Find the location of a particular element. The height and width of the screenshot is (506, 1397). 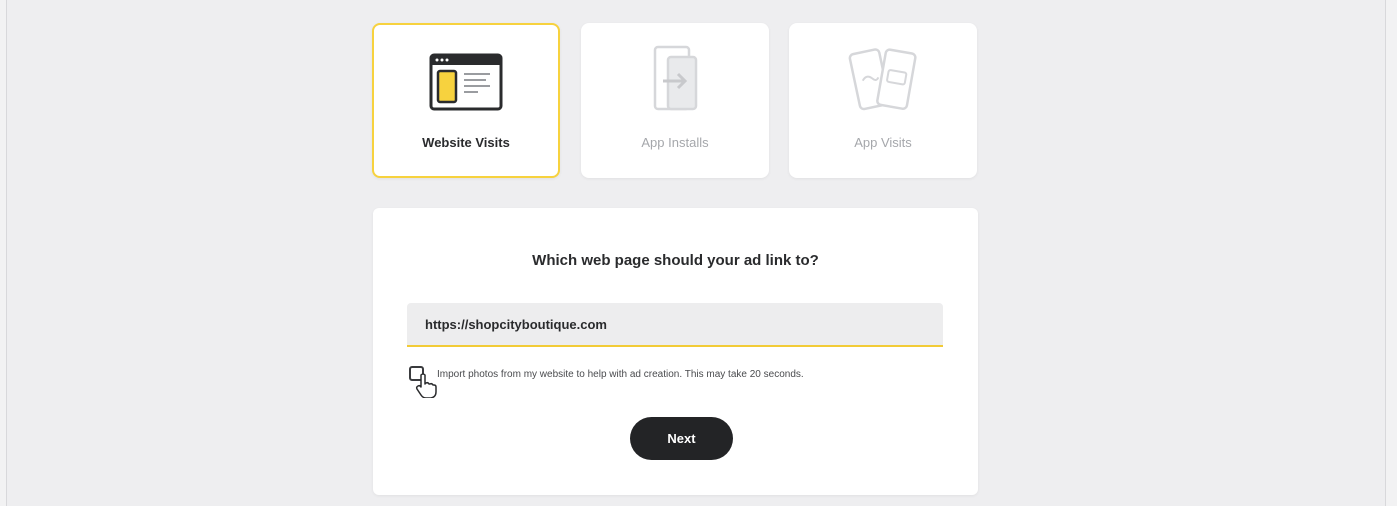

goal-card-app-visits: App Visits is located at coordinates (883, 100).